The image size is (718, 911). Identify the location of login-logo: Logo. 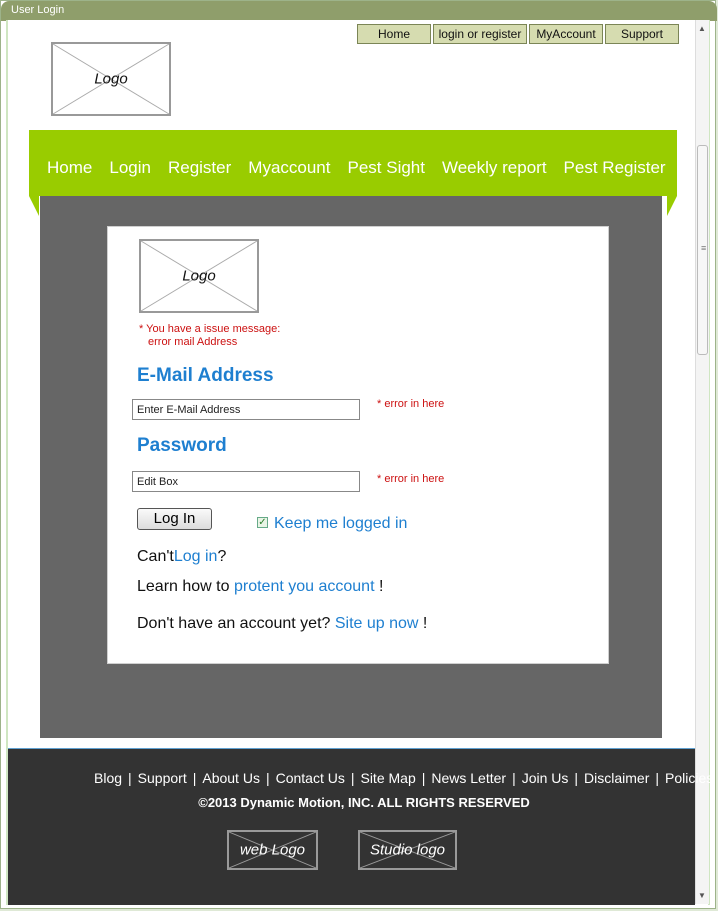
(199, 276).